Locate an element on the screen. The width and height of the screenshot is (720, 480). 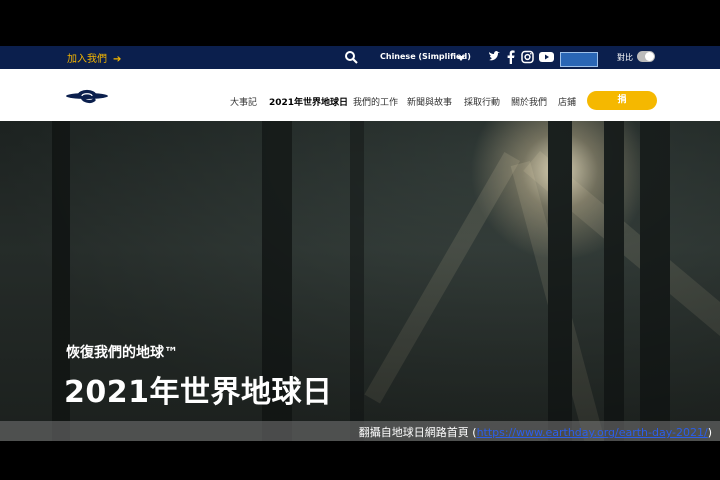
top-utility-bar: 加入我們 ➔ Chinese (Simplified) 對比 is located at coordinates (360, 57).